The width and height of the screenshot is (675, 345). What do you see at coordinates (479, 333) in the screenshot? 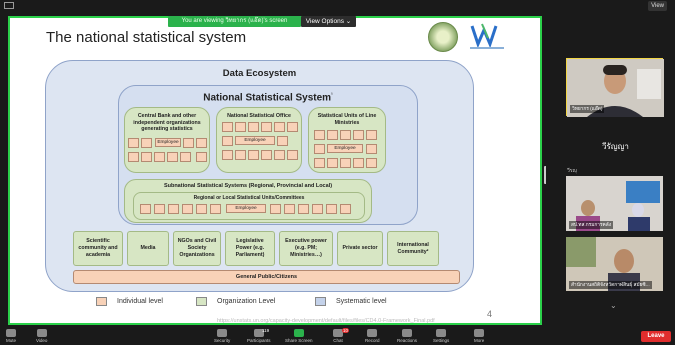
I see `more-icon` at bounding box center [479, 333].